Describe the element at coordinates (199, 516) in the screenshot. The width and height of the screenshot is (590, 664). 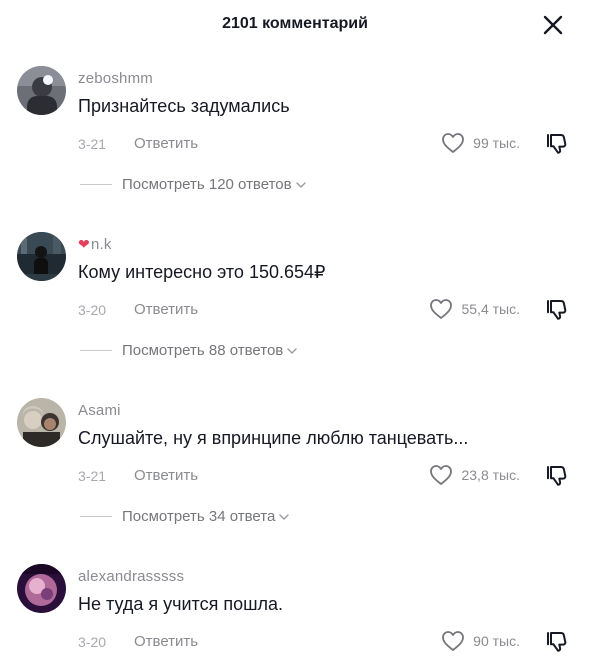
I see `view-replies-label: Посмотреть 34 ответа` at that location.